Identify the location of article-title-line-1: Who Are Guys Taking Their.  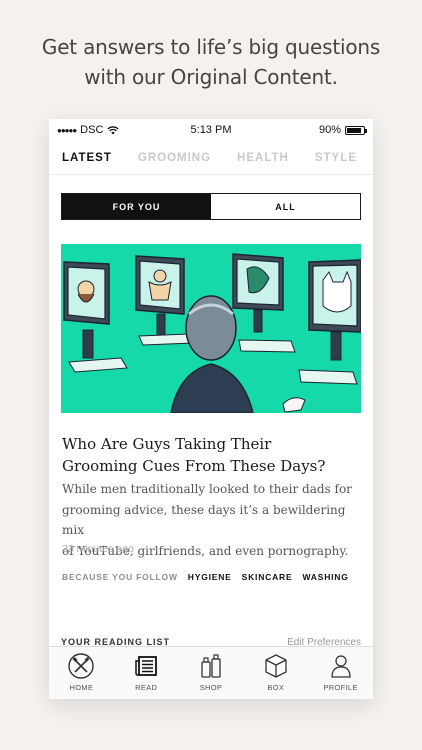
(167, 444).